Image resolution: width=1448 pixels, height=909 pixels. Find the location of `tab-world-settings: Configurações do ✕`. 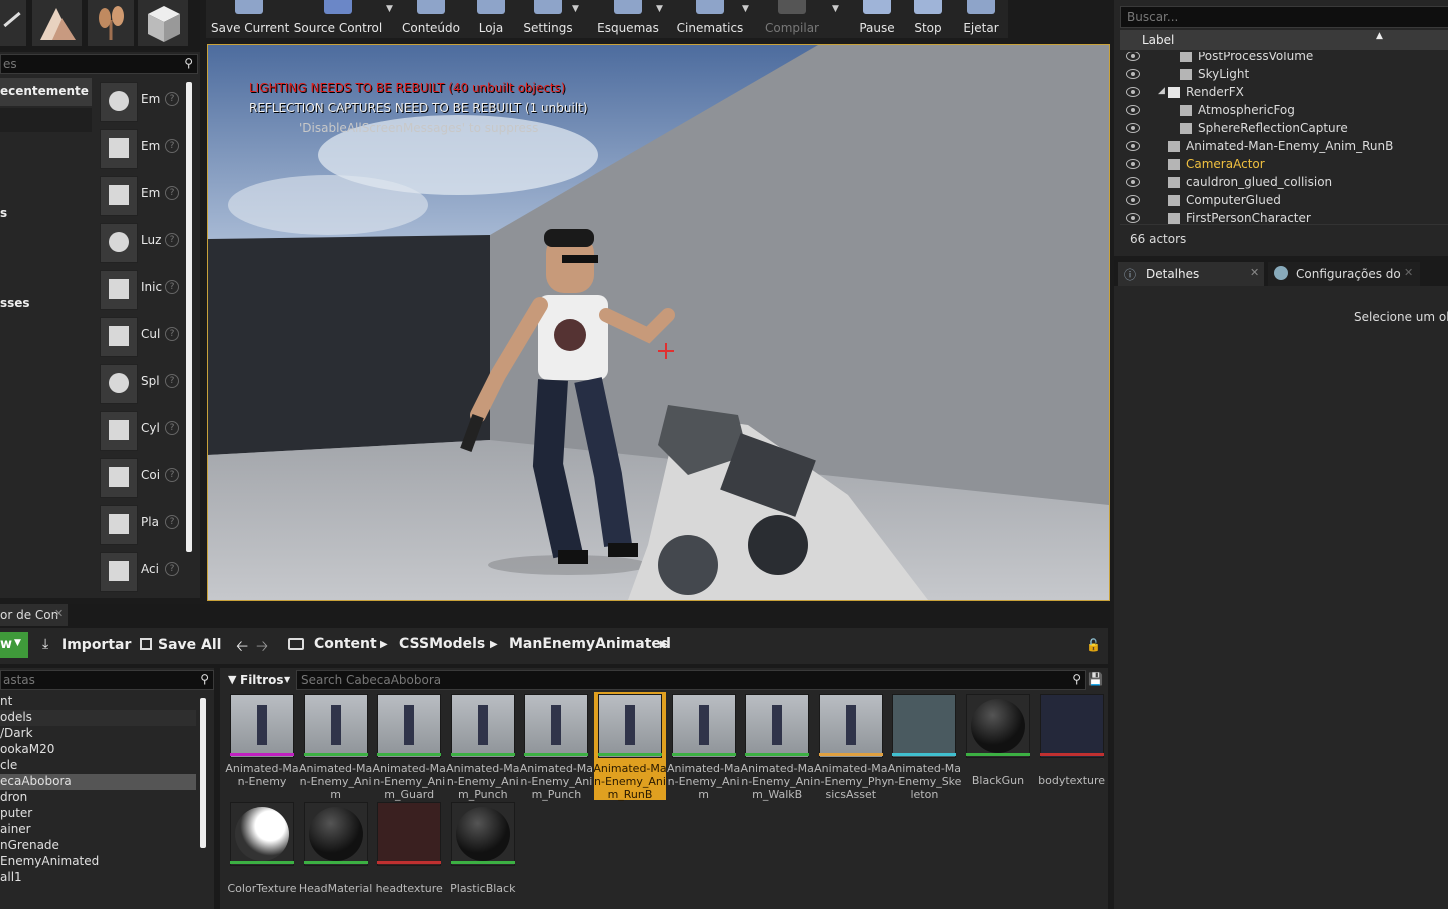

tab-world-settings: Configurações do ✕ is located at coordinates (1344, 274).